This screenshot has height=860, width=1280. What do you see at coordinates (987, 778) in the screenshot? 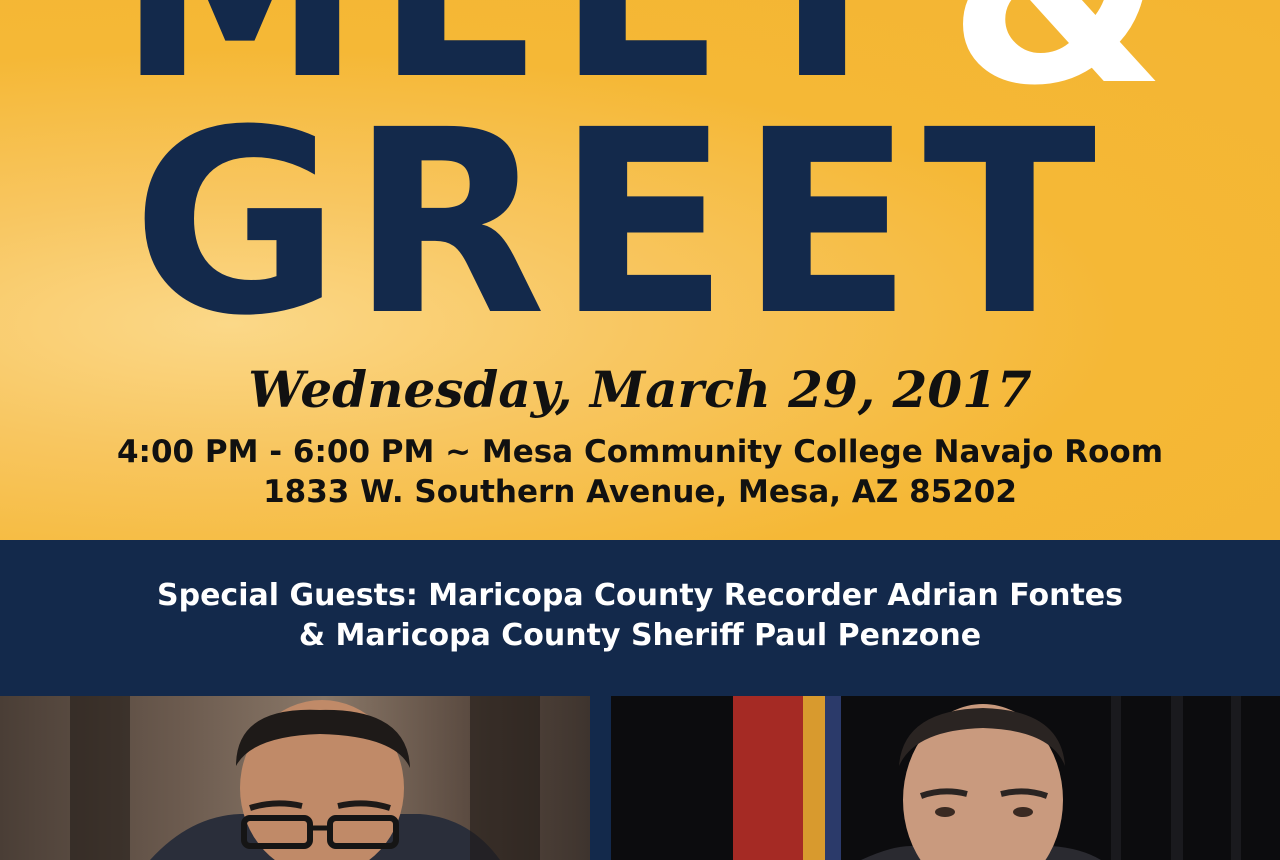
I see `sheriff-portrait` at bounding box center [987, 778].